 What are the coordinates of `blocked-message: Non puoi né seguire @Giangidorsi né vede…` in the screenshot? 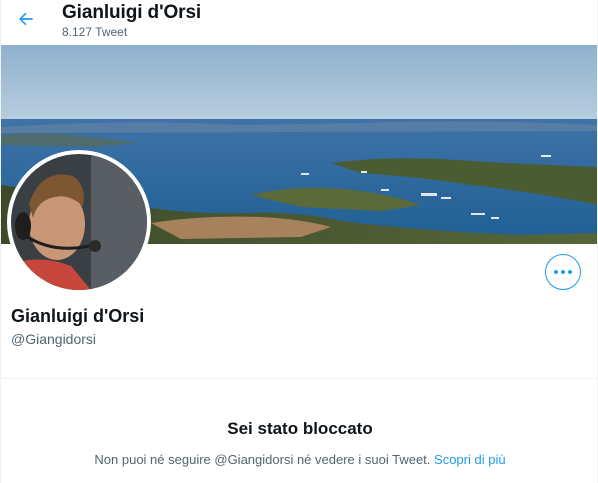 It's located at (299, 459).